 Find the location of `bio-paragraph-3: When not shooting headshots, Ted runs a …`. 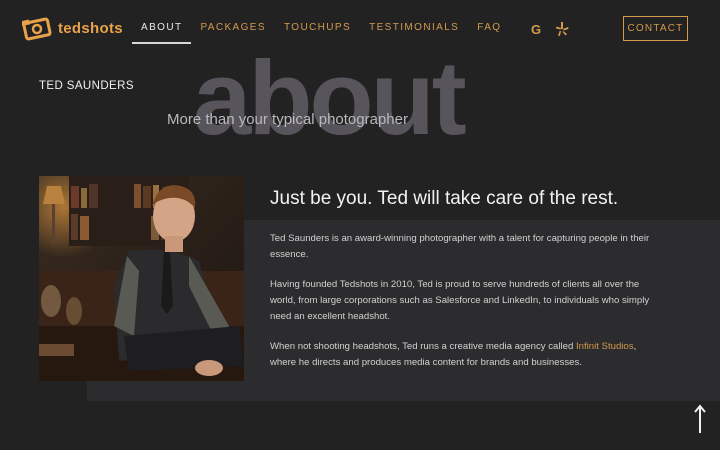

bio-paragraph-3: When not shooting headshots, Ted runs a … is located at coordinates (466, 355).